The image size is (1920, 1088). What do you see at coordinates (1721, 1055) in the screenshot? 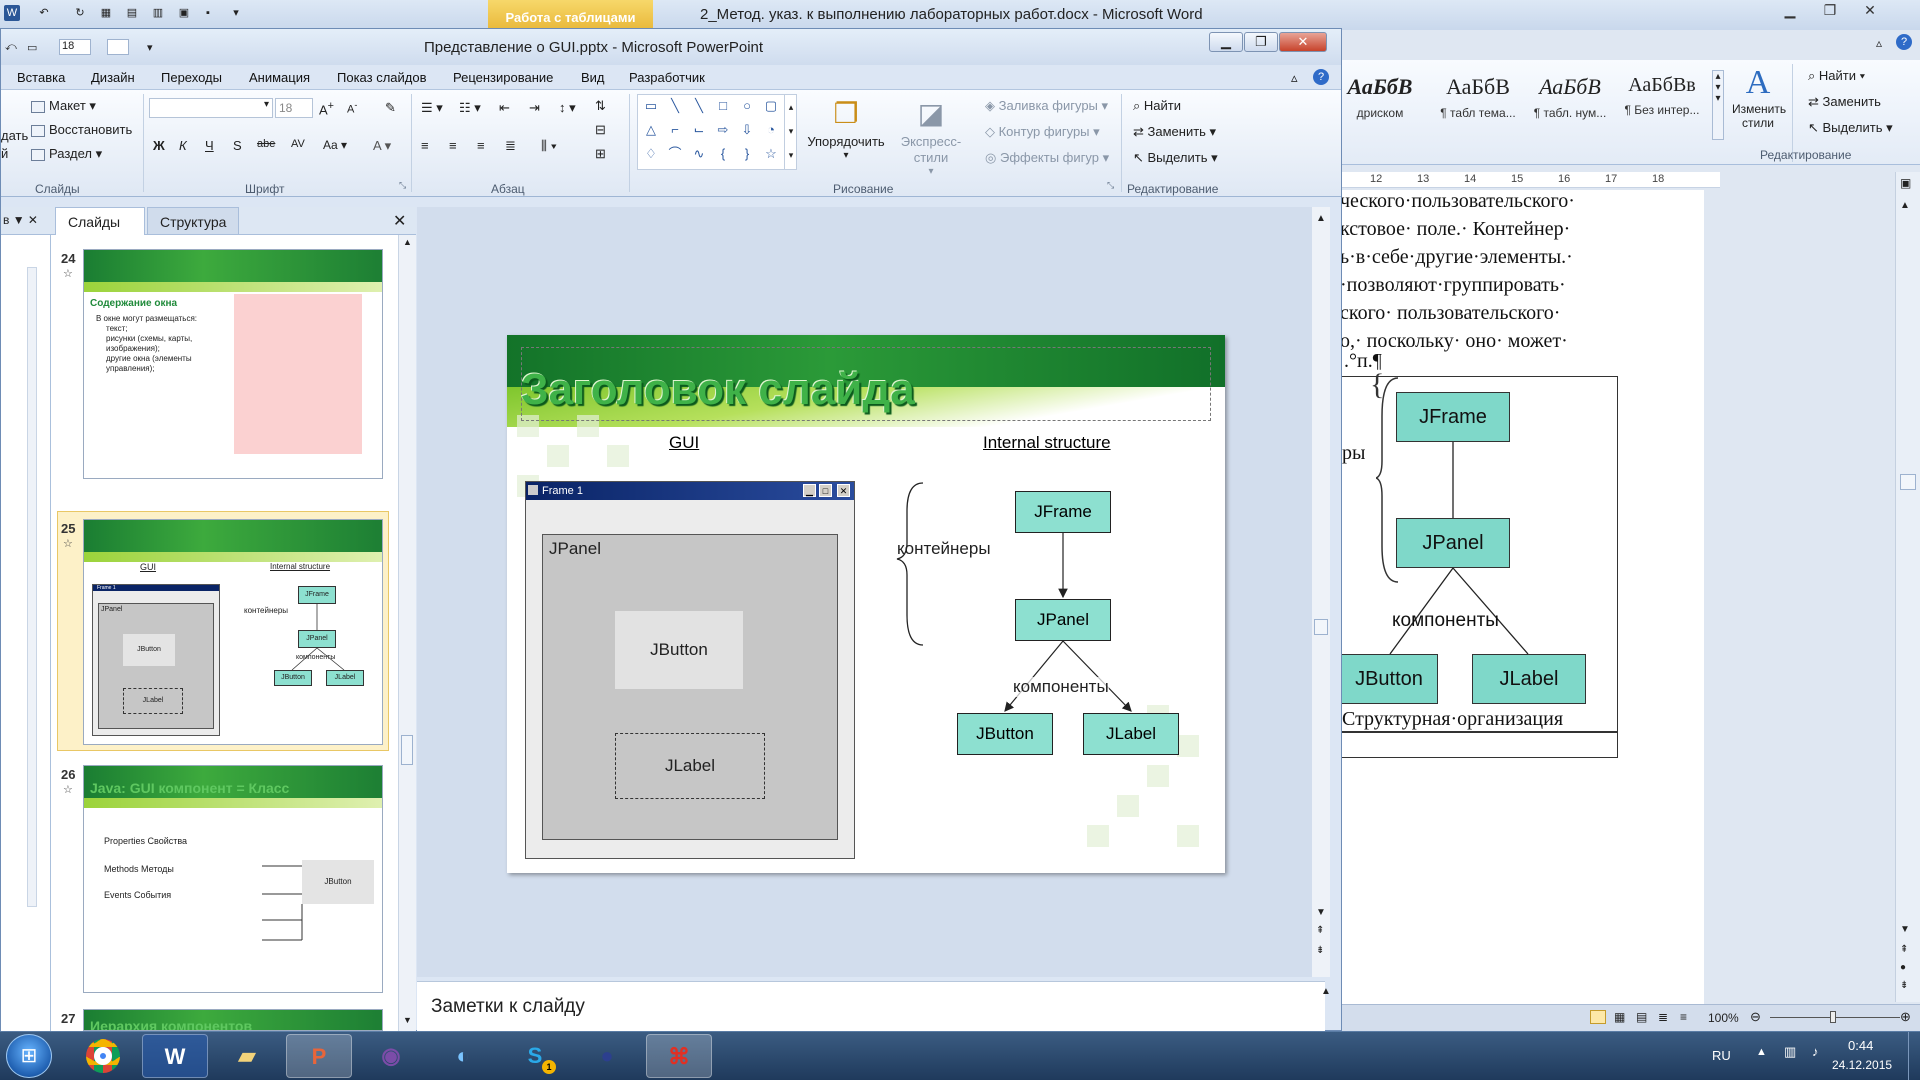
I see `language-indicator: RU` at bounding box center [1721, 1055].